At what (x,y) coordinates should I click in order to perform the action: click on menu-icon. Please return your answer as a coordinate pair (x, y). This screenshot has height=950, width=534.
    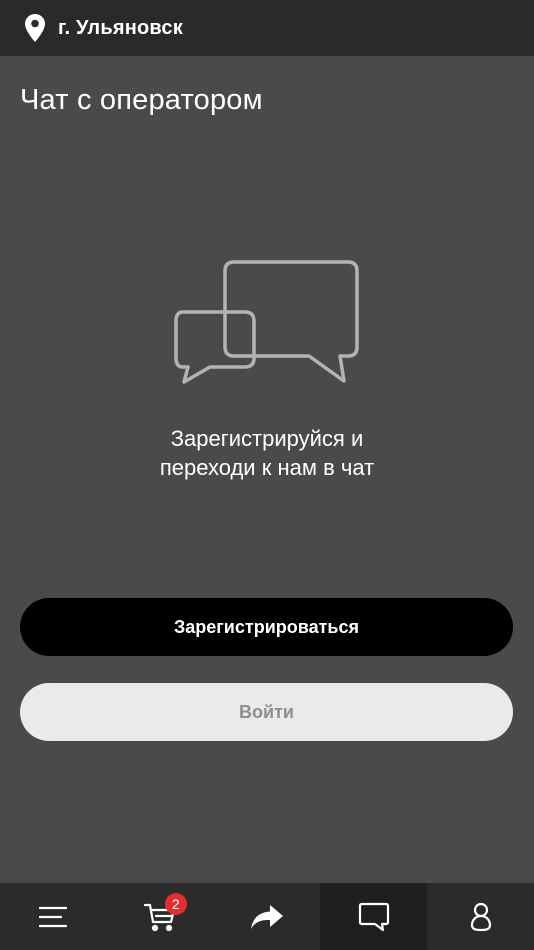
    Looking at the image, I should click on (53, 916).